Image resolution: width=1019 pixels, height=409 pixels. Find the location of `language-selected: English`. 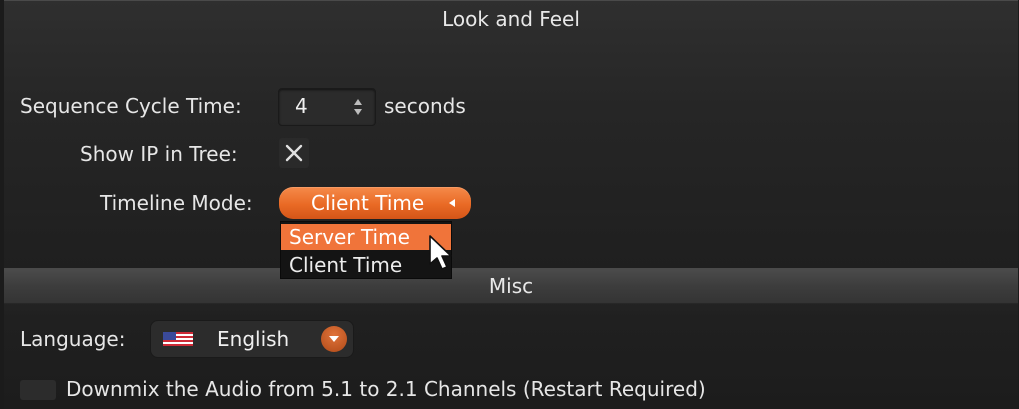

language-selected: English is located at coordinates (253, 339).